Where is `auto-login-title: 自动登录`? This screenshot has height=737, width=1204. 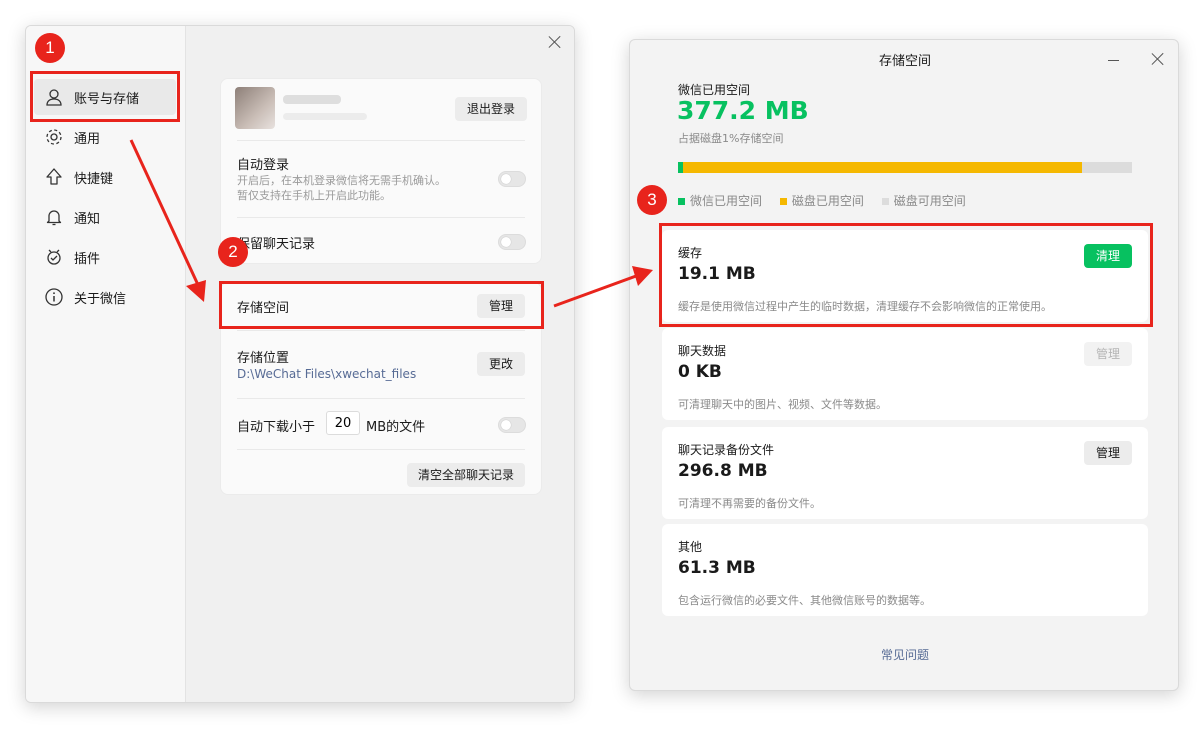 auto-login-title: 自动登录 is located at coordinates (263, 165).